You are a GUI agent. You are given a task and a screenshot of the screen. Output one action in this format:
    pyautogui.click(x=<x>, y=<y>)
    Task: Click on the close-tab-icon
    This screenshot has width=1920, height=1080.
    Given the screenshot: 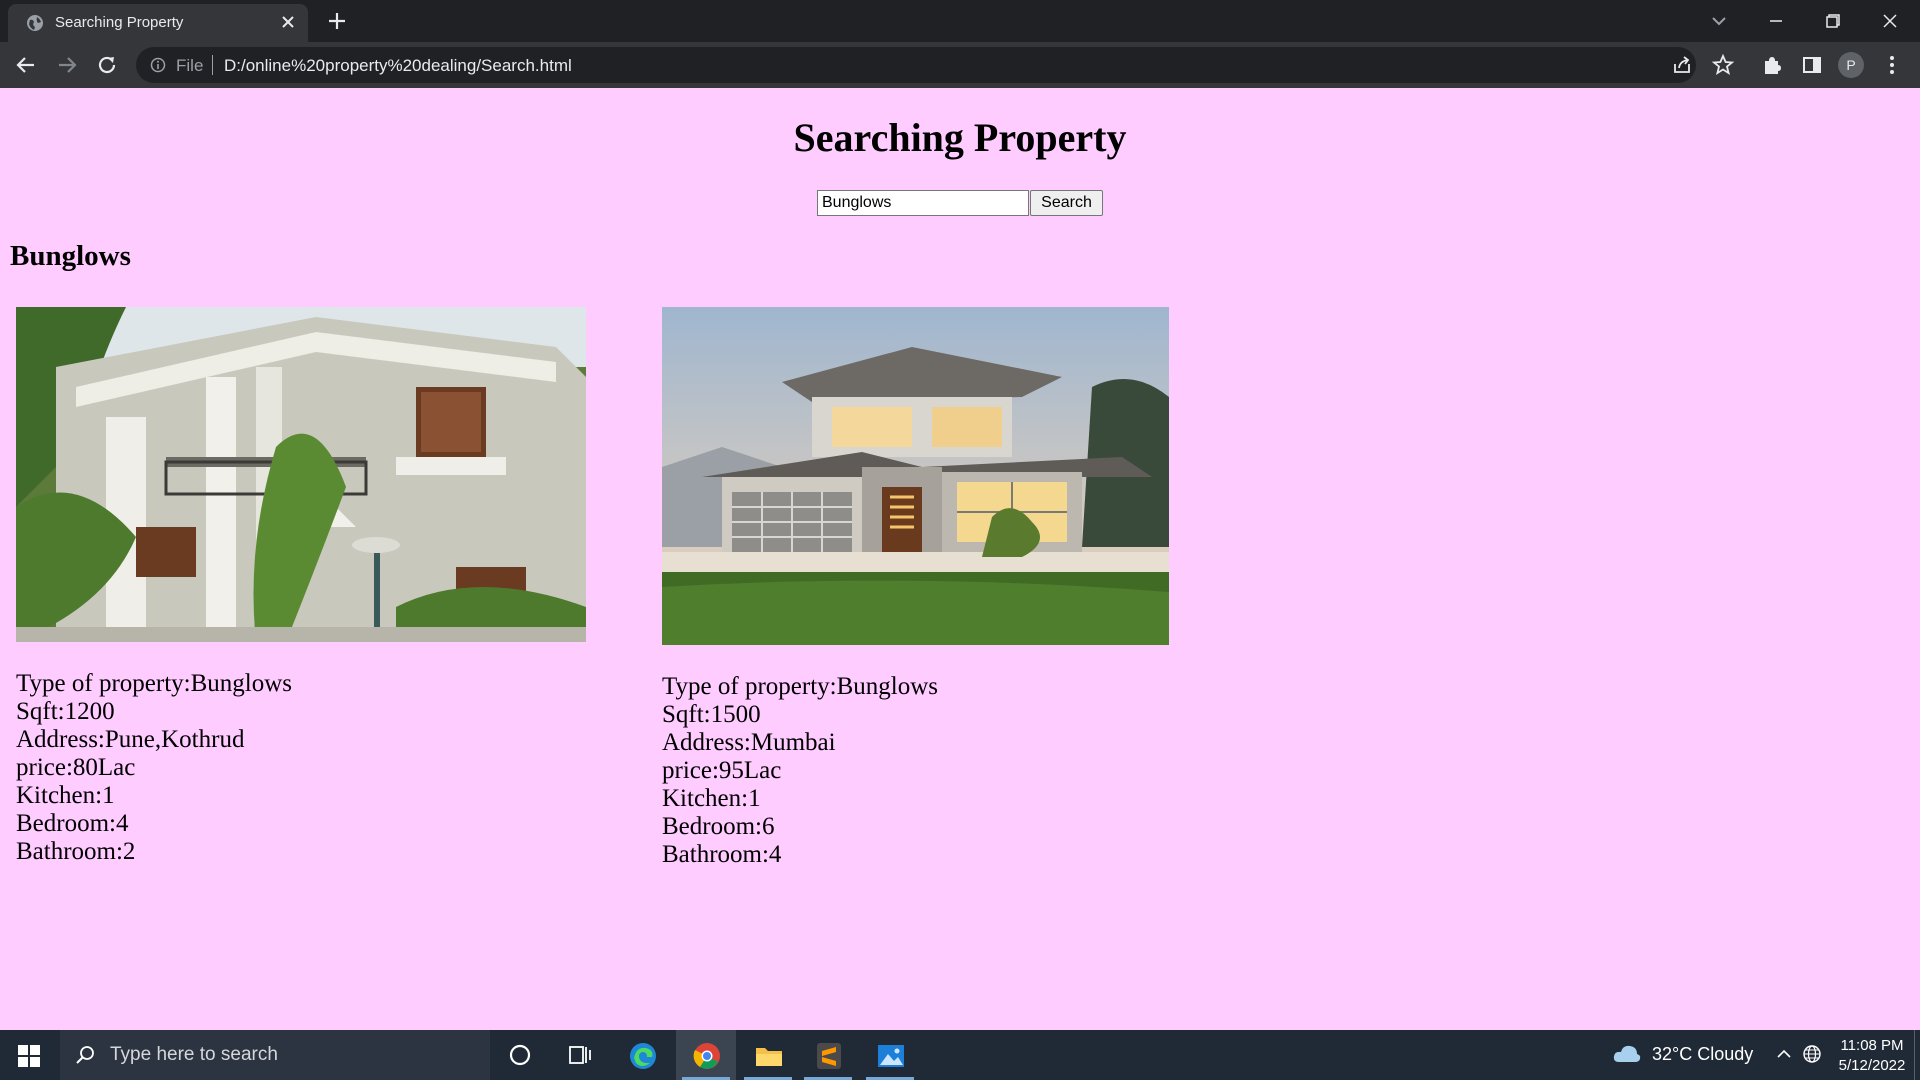 What is the action you would take?
    pyautogui.click(x=288, y=22)
    